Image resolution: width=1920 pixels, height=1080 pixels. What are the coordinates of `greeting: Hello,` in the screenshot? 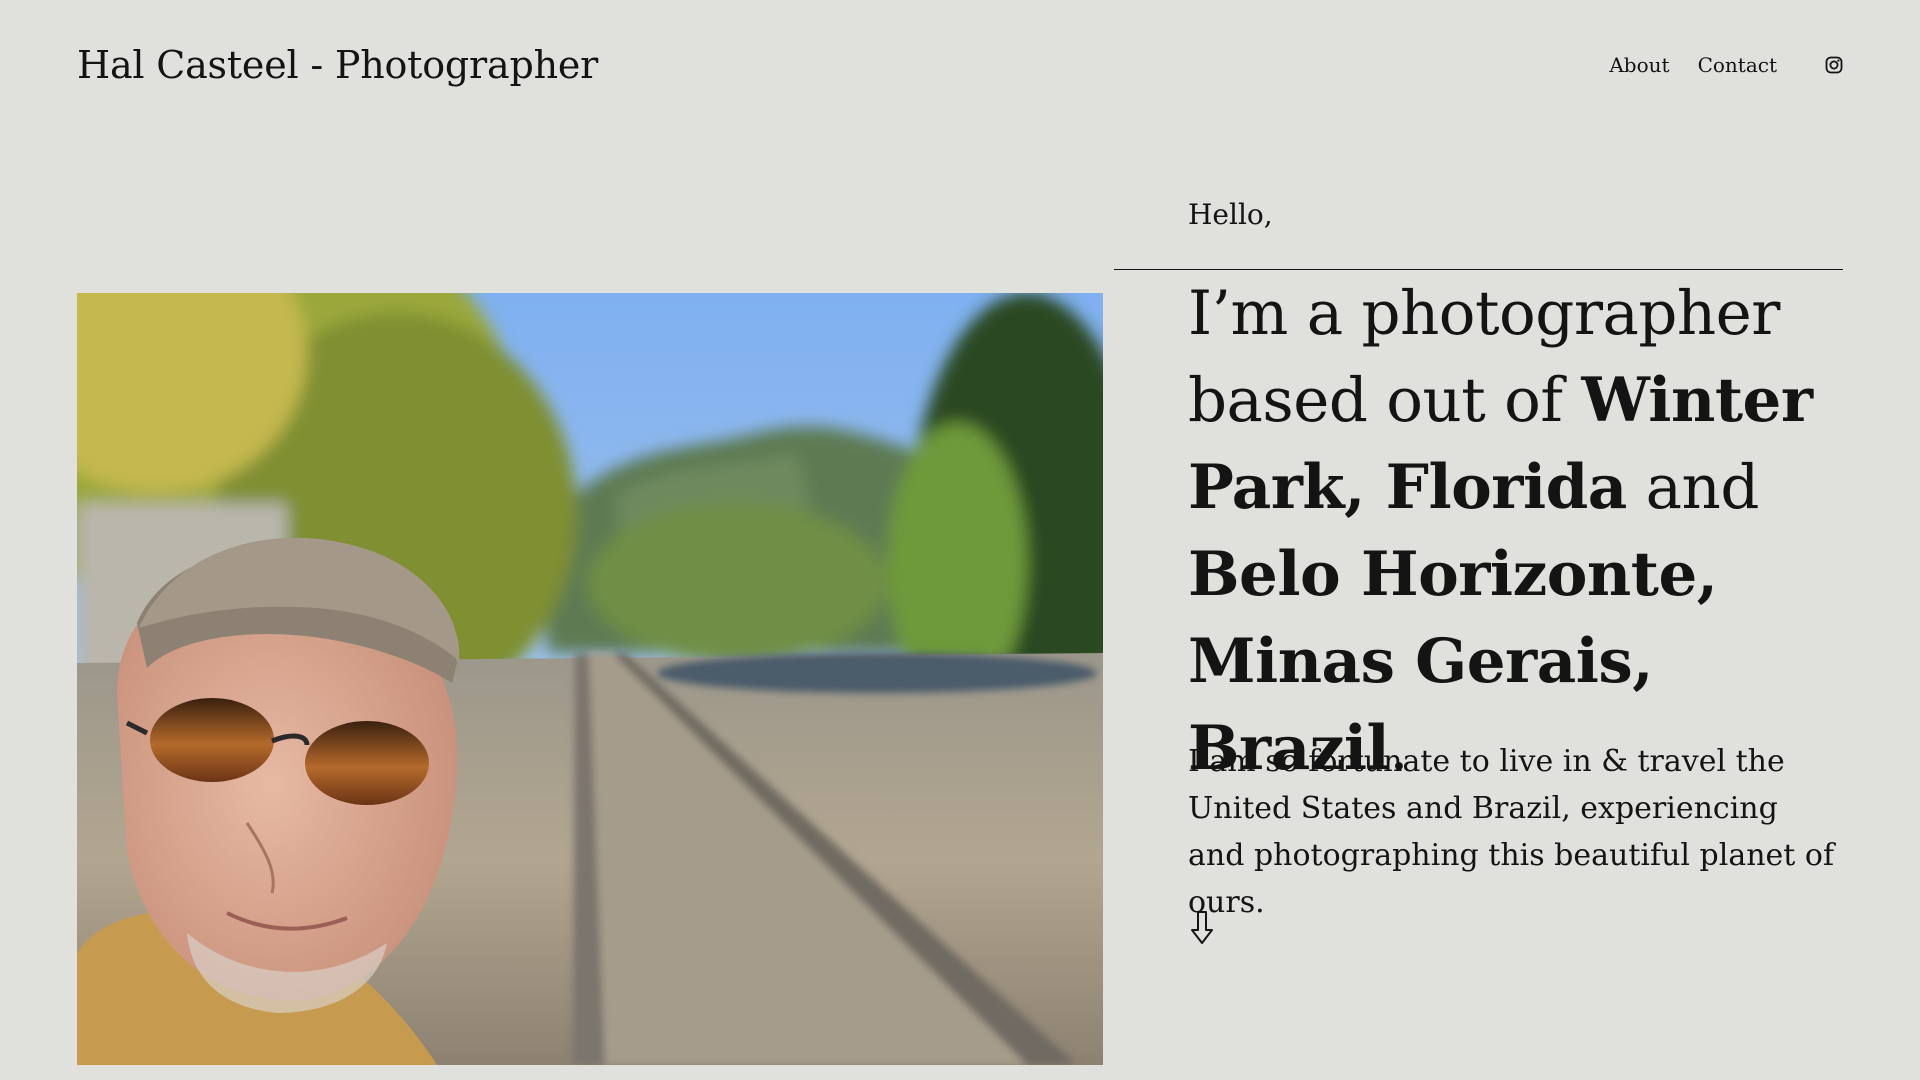 It's located at (1230, 214).